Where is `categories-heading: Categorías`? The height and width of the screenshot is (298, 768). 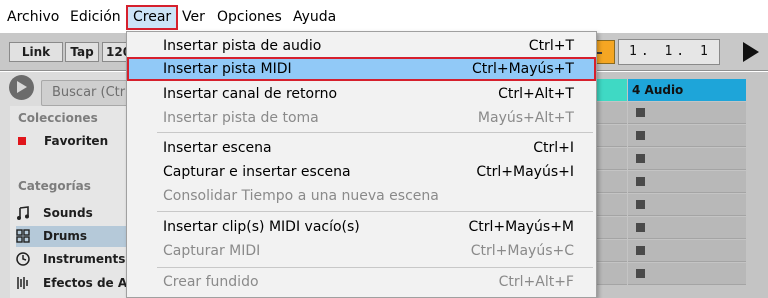 categories-heading: Categorías is located at coordinates (54, 186).